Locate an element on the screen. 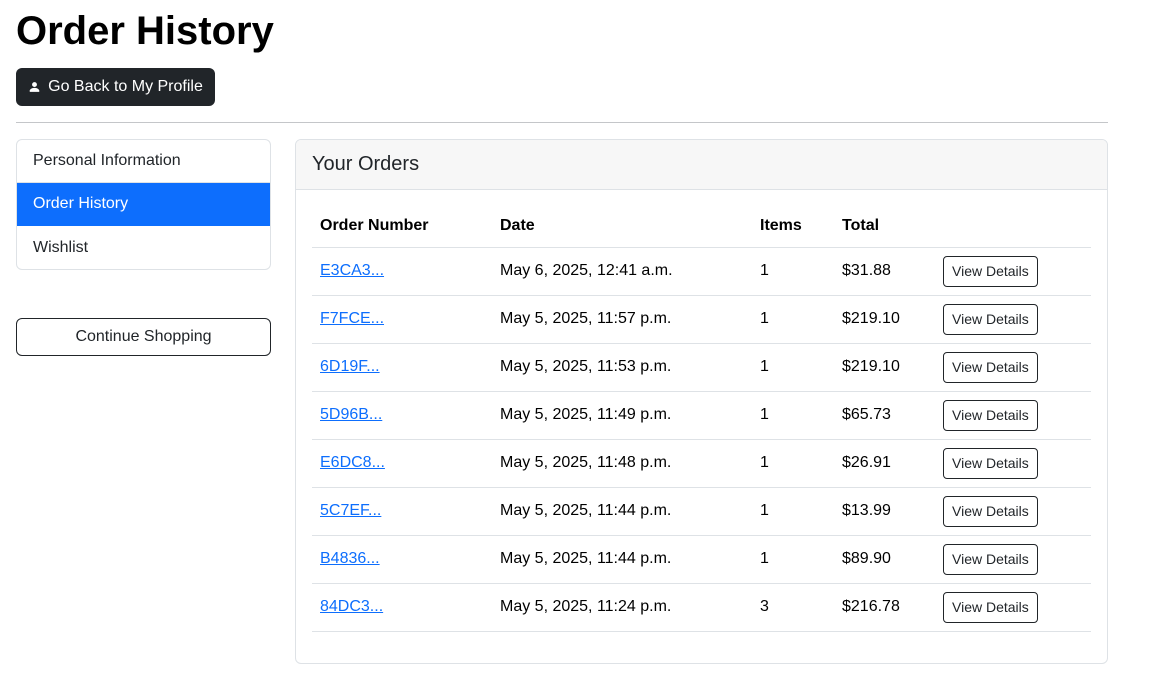 This screenshot has width=1156, height=693. divider is located at coordinates (562, 122).